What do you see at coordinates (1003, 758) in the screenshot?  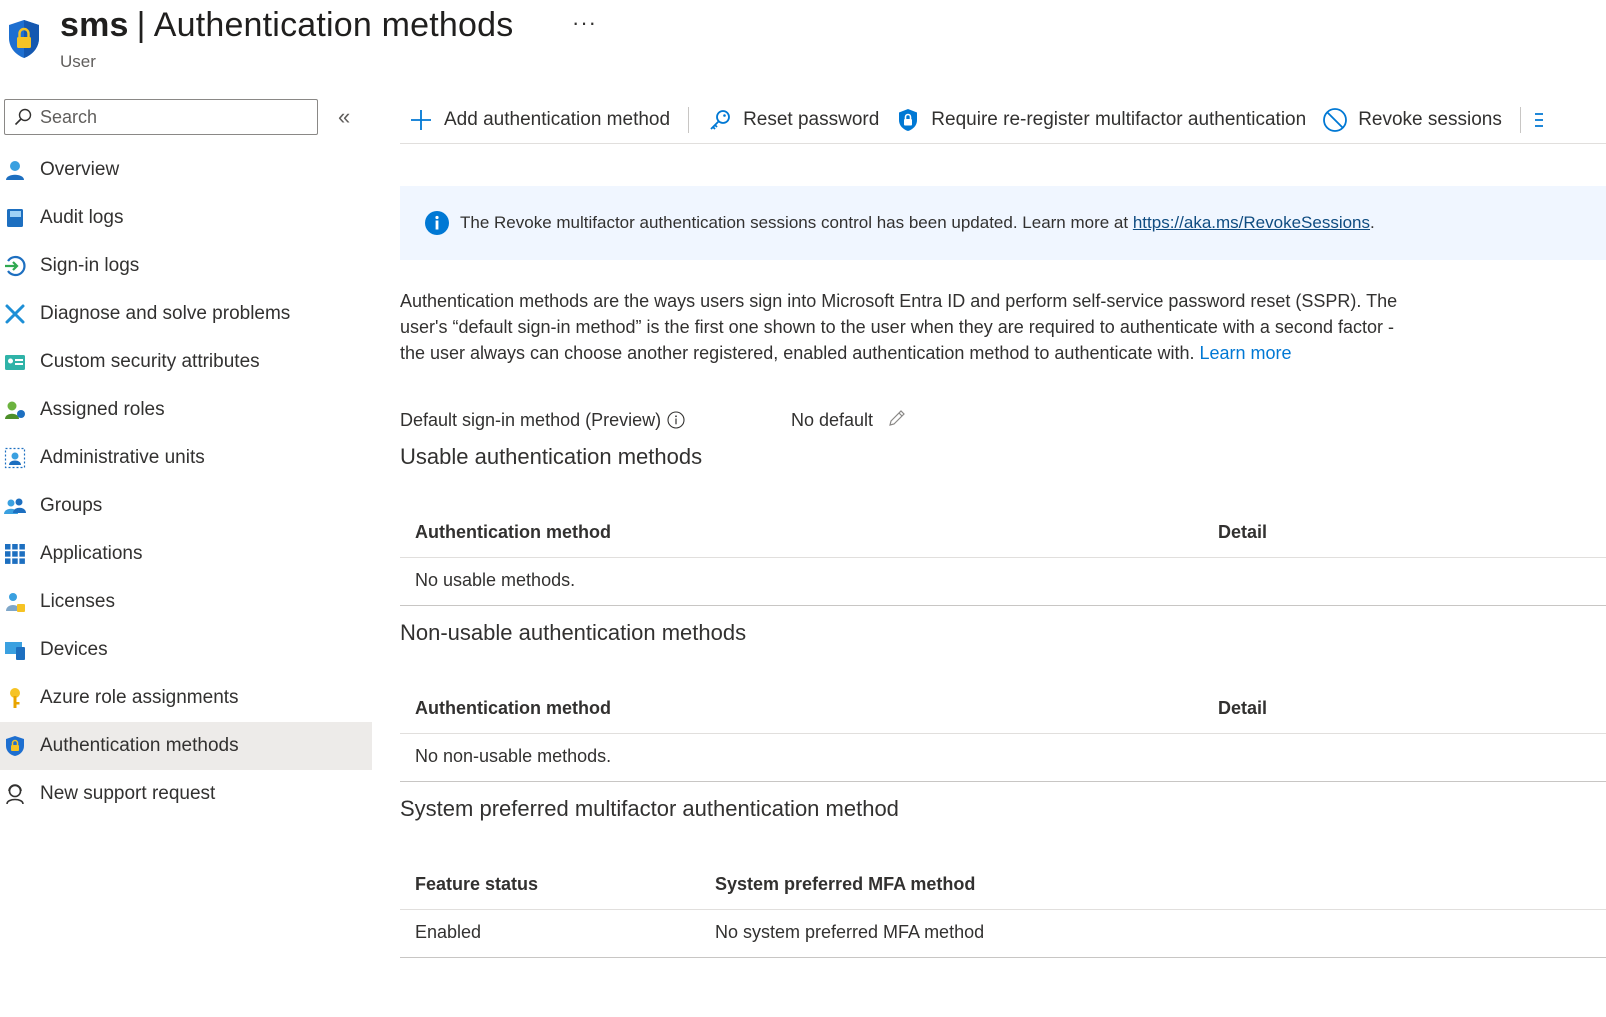 I see `table-row: No non-usable methods.` at bounding box center [1003, 758].